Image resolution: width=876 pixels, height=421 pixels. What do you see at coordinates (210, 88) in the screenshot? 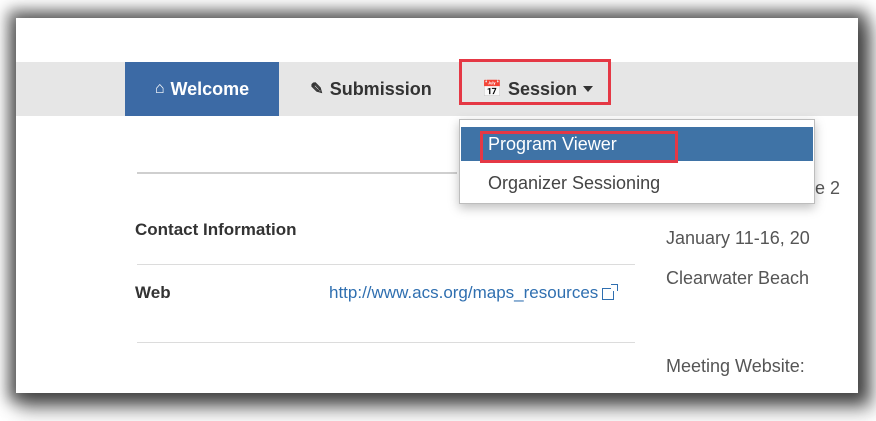
I see `nav-welcome-label: Welcome` at bounding box center [210, 88].